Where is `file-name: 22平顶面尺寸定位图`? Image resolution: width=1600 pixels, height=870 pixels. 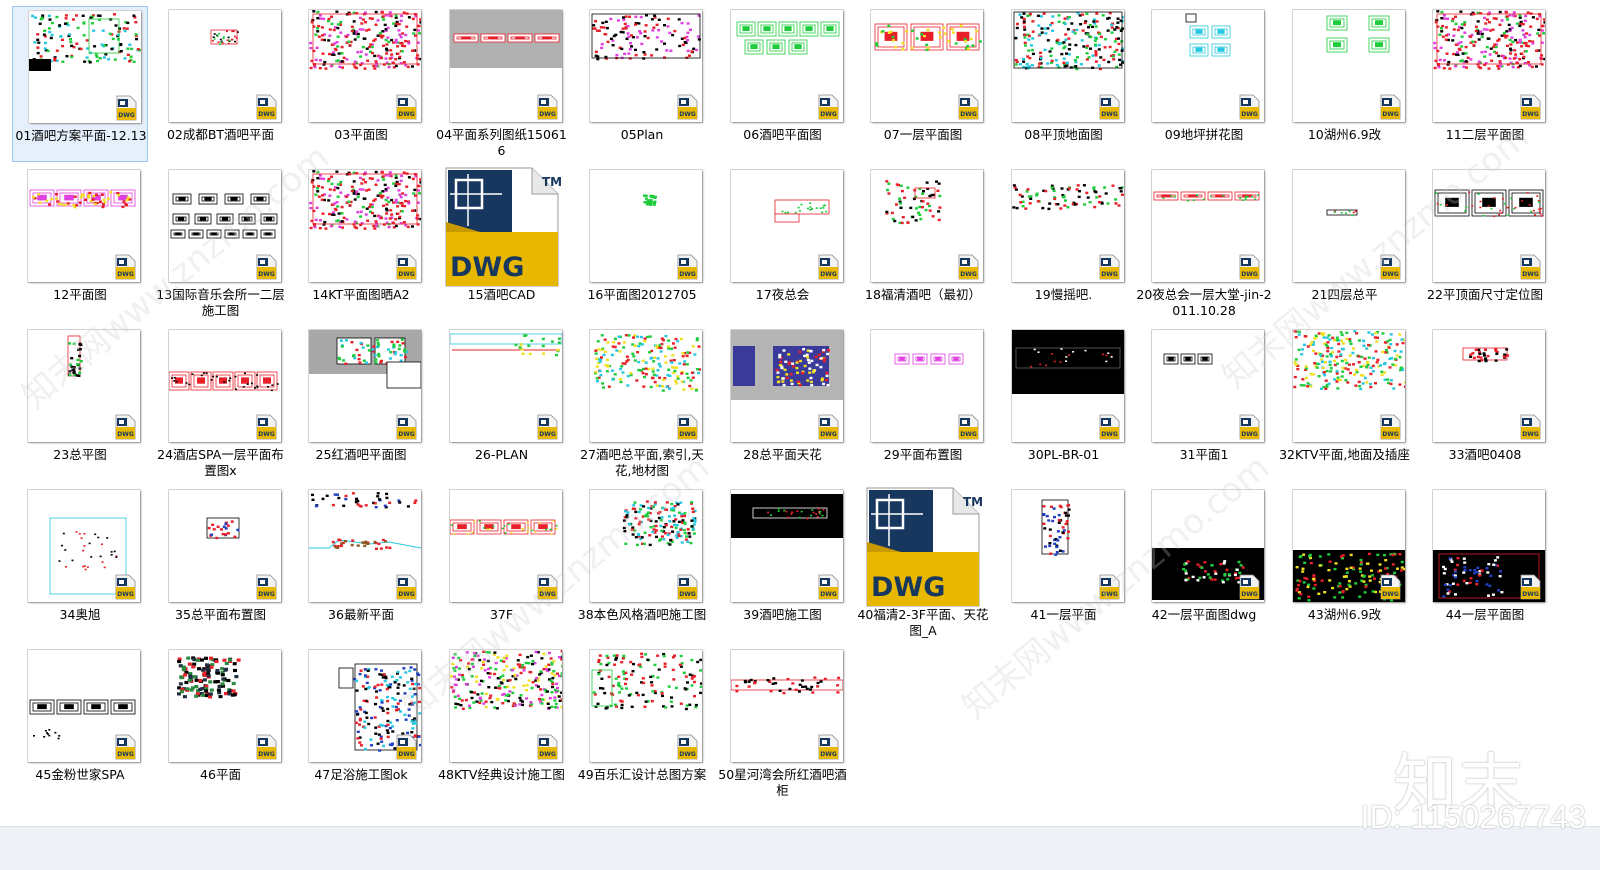 file-name: 22平顶面尺寸定位图 is located at coordinates (1485, 294).